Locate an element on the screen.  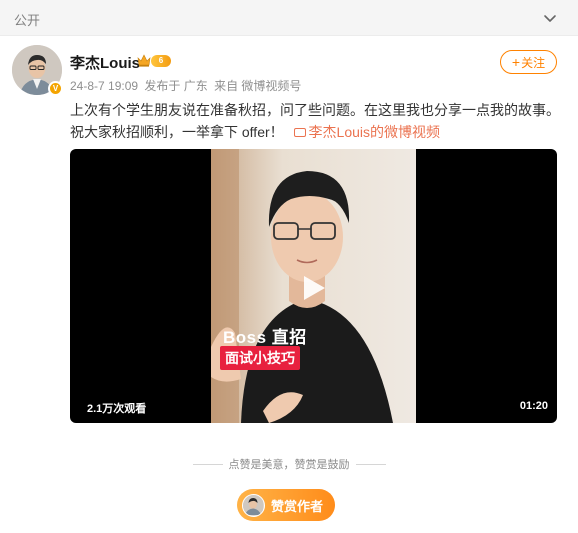
video-source-link: 李杰Louis的微博视频 is located at coordinates (364, 132).